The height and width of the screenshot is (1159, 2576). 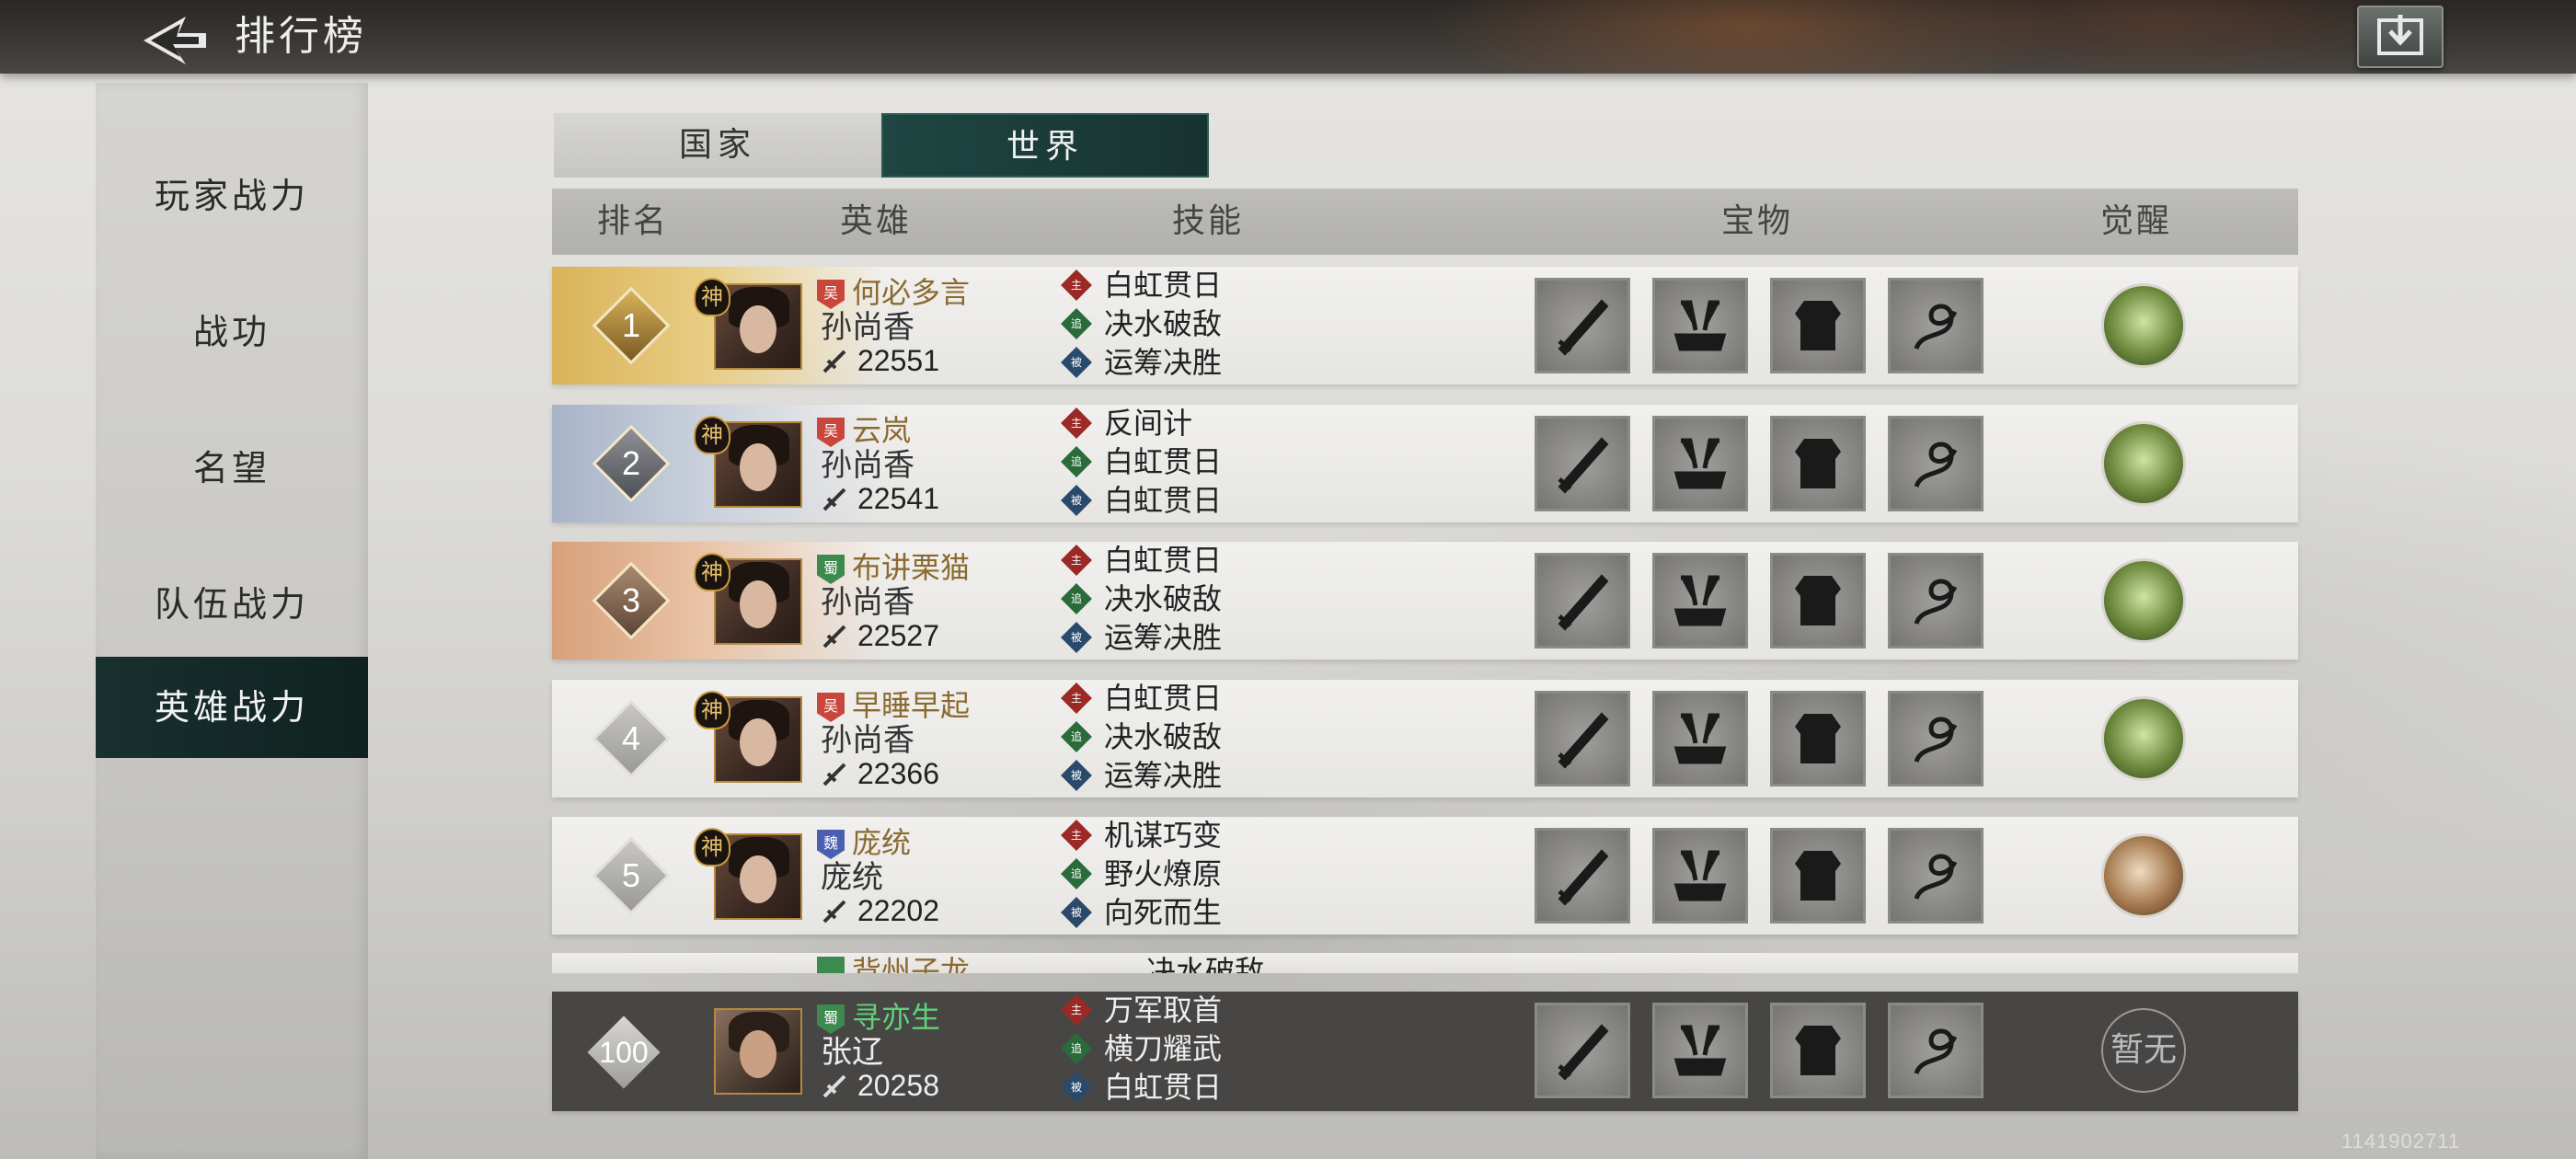 What do you see at coordinates (876, 221) in the screenshot?
I see `col-hero-header: 英雄` at bounding box center [876, 221].